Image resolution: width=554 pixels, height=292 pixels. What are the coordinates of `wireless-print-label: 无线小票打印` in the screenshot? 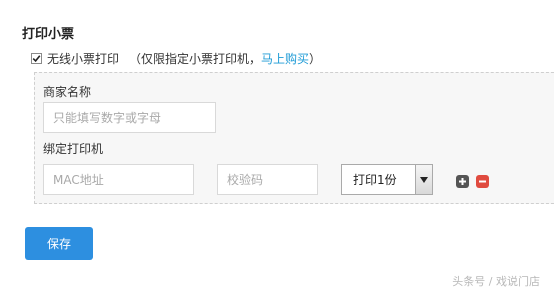 It's located at (83, 58).